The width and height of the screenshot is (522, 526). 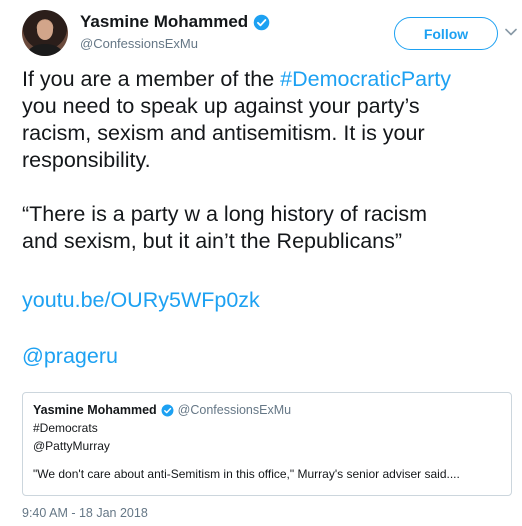 What do you see at coordinates (267, 187) in the screenshot?
I see `tweet-spacer` at bounding box center [267, 187].